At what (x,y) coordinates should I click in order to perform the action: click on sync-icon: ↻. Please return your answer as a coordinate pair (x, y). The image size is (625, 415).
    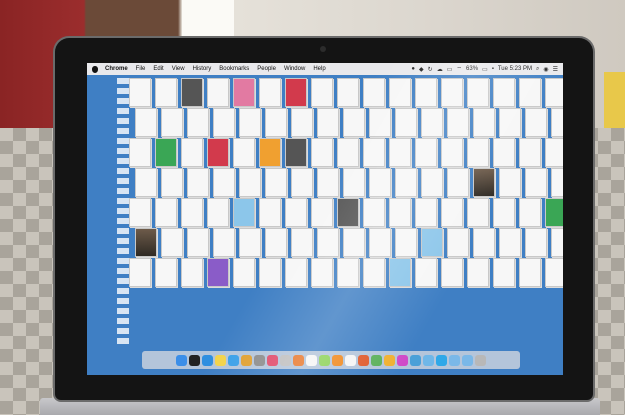
    Looking at the image, I should click on (430, 69).